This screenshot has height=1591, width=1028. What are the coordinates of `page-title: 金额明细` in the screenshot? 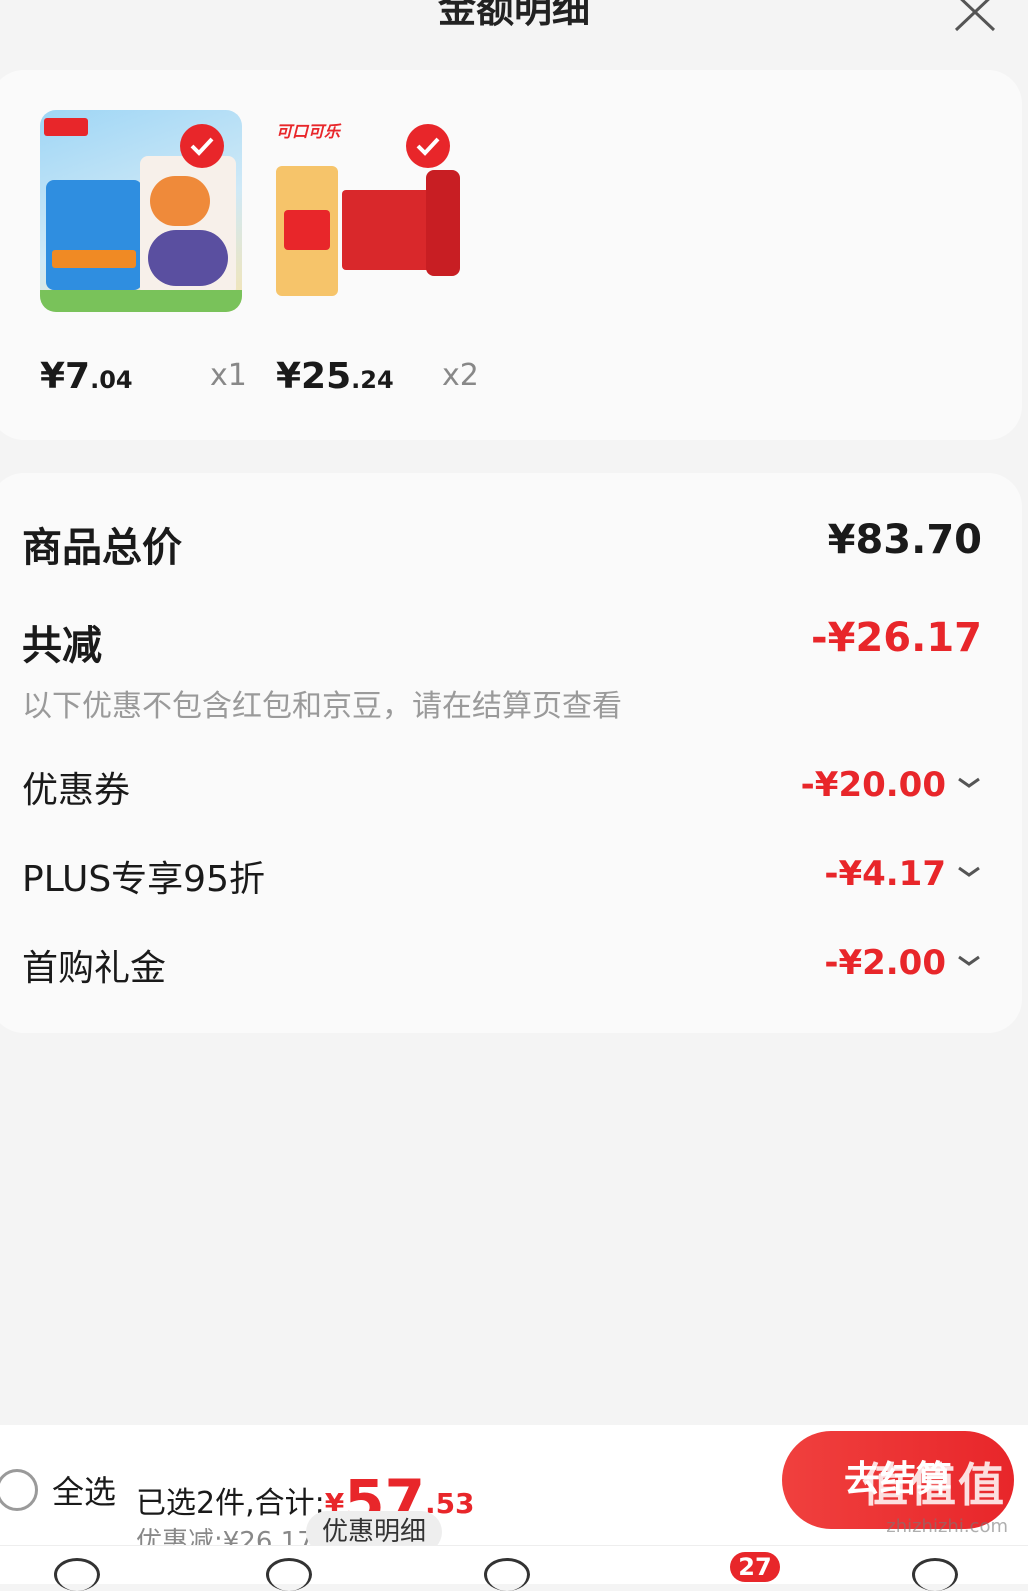 It's located at (513, 15).